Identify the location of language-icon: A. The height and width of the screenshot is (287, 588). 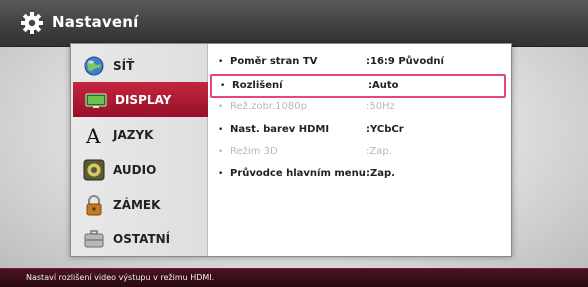
(94, 135).